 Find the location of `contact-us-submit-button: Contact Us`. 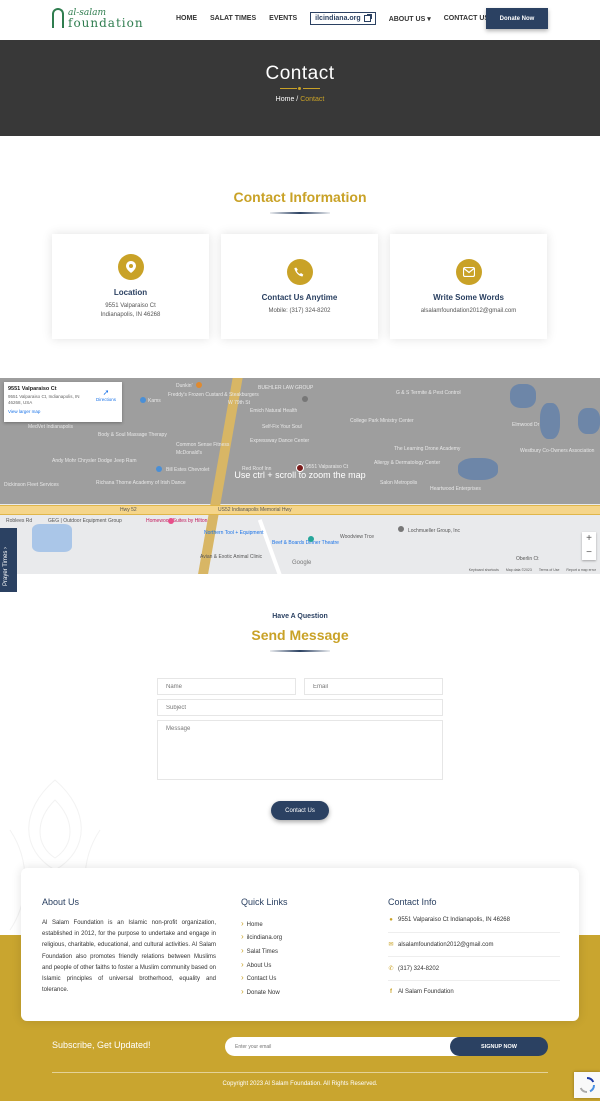

contact-us-submit-button: Contact Us is located at coordinates (300, 810).